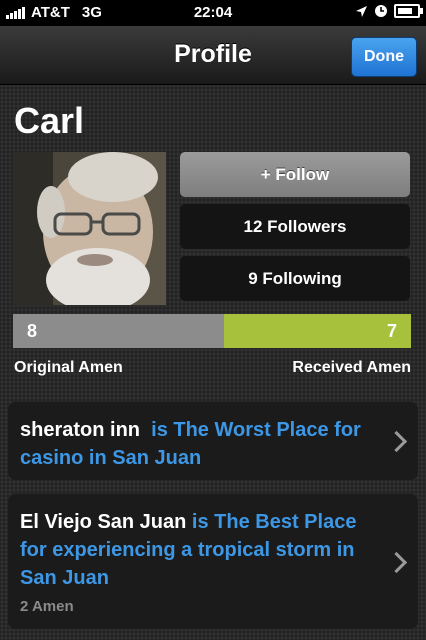 The height and width of the screenshot is (640, 426). Describe the element at coordinates (295, 278) in the screenshot. I see `following-button: 9 Following` at that location.